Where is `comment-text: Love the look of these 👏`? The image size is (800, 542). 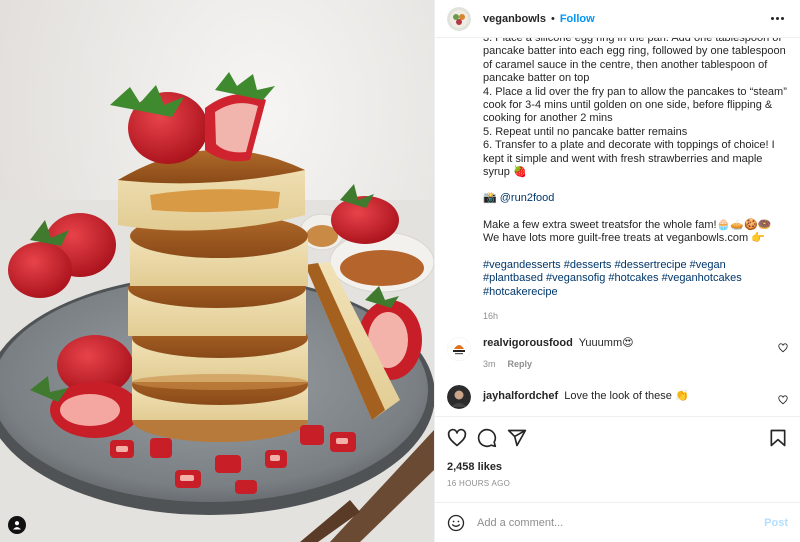
comment-text: Love the look of these 👏 is located at coordinates (626, 395).